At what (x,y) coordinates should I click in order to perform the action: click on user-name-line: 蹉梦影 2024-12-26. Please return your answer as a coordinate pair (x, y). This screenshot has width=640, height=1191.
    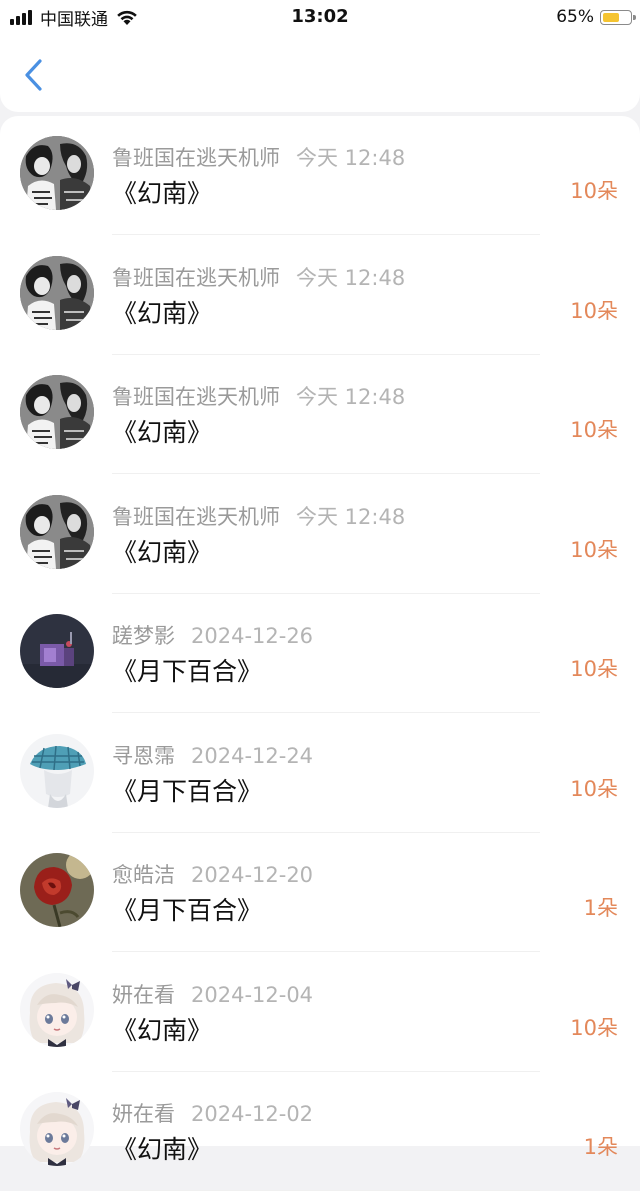
    Looking at the image, I should click on (212, 635).